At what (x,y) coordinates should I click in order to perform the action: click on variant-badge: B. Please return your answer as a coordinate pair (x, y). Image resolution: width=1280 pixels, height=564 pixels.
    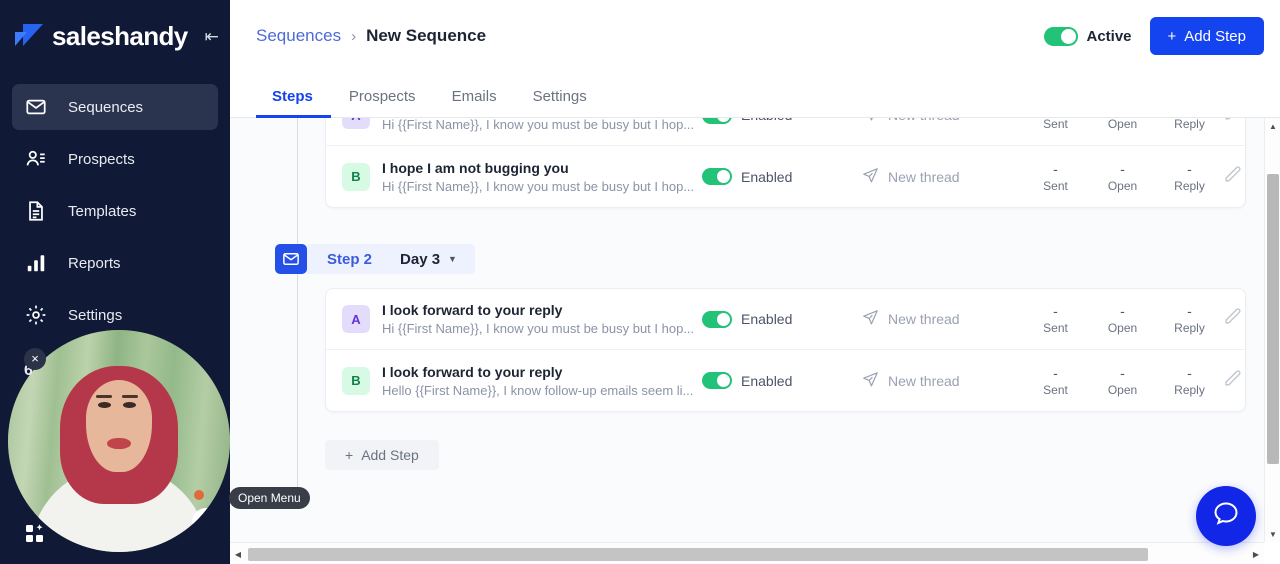
    Looking at the image, I should click on (356, 176).